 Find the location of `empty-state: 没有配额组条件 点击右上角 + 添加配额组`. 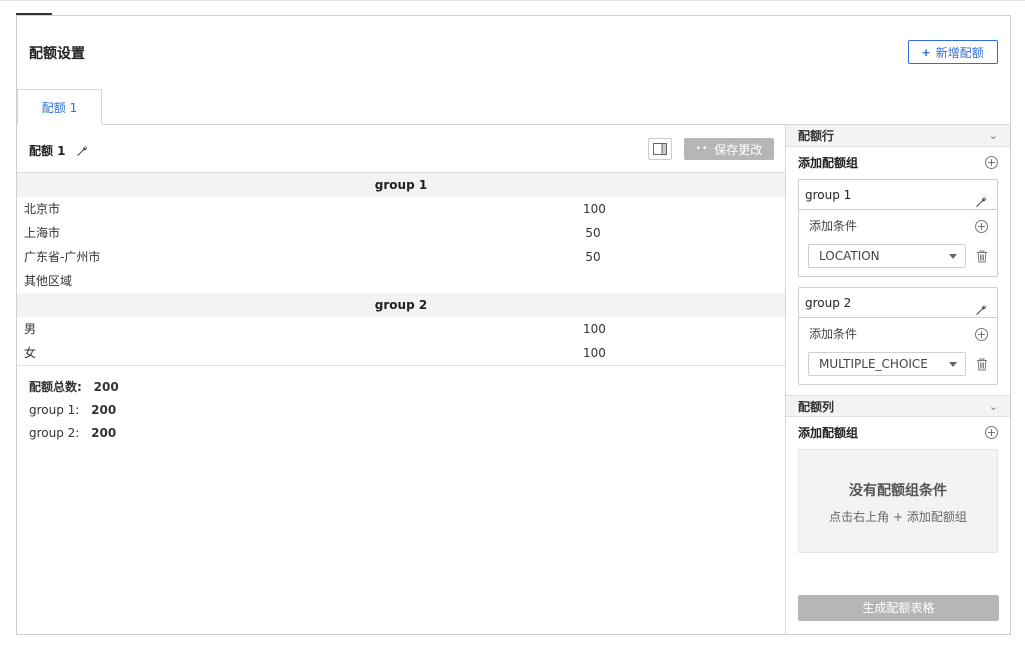

empty-state: 没有配额组条件 点击右上角 + 添加配额组 is located at coordinates (898, 501).